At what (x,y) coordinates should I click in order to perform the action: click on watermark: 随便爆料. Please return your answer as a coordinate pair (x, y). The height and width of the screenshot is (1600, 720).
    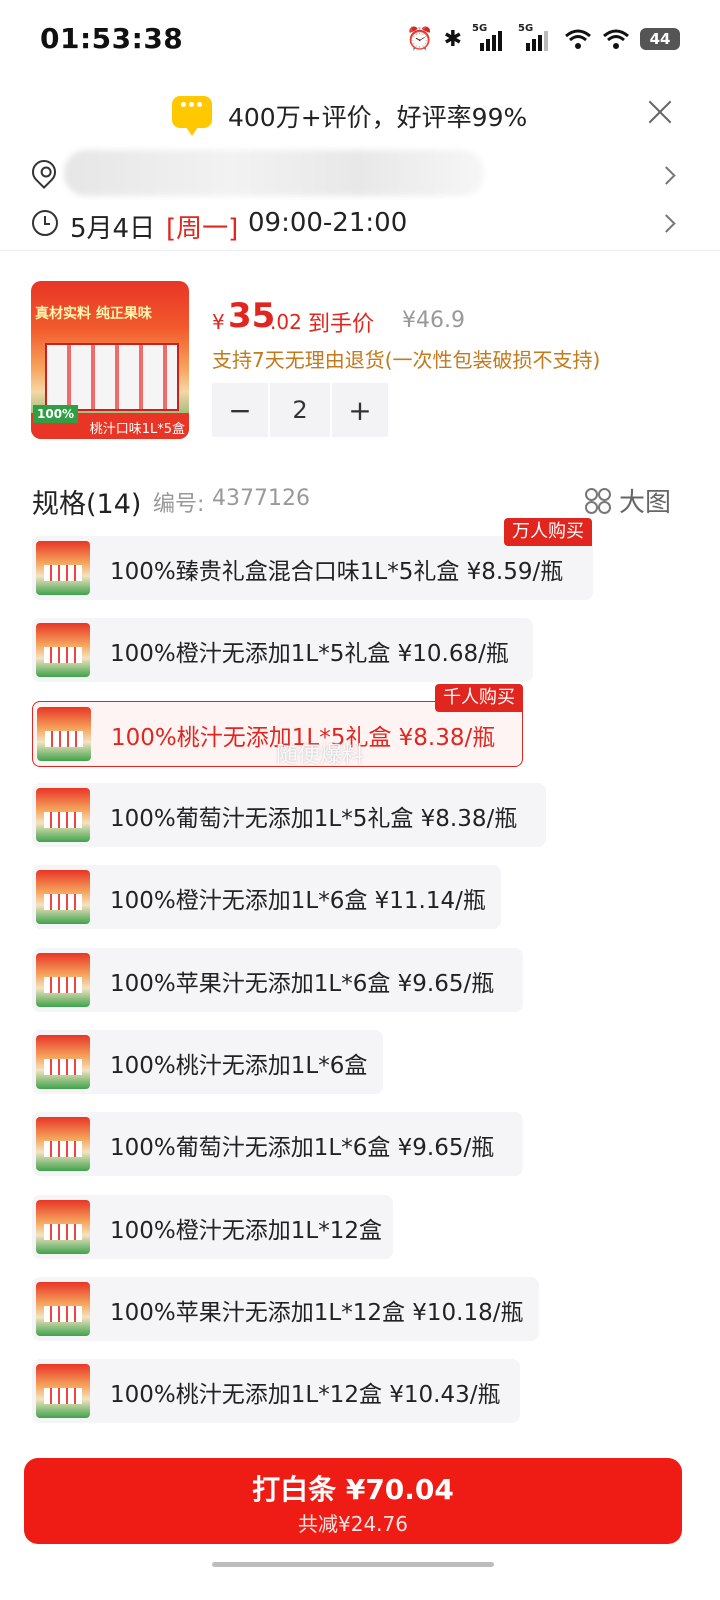
    Looking at the image, I should click on (320, 755).